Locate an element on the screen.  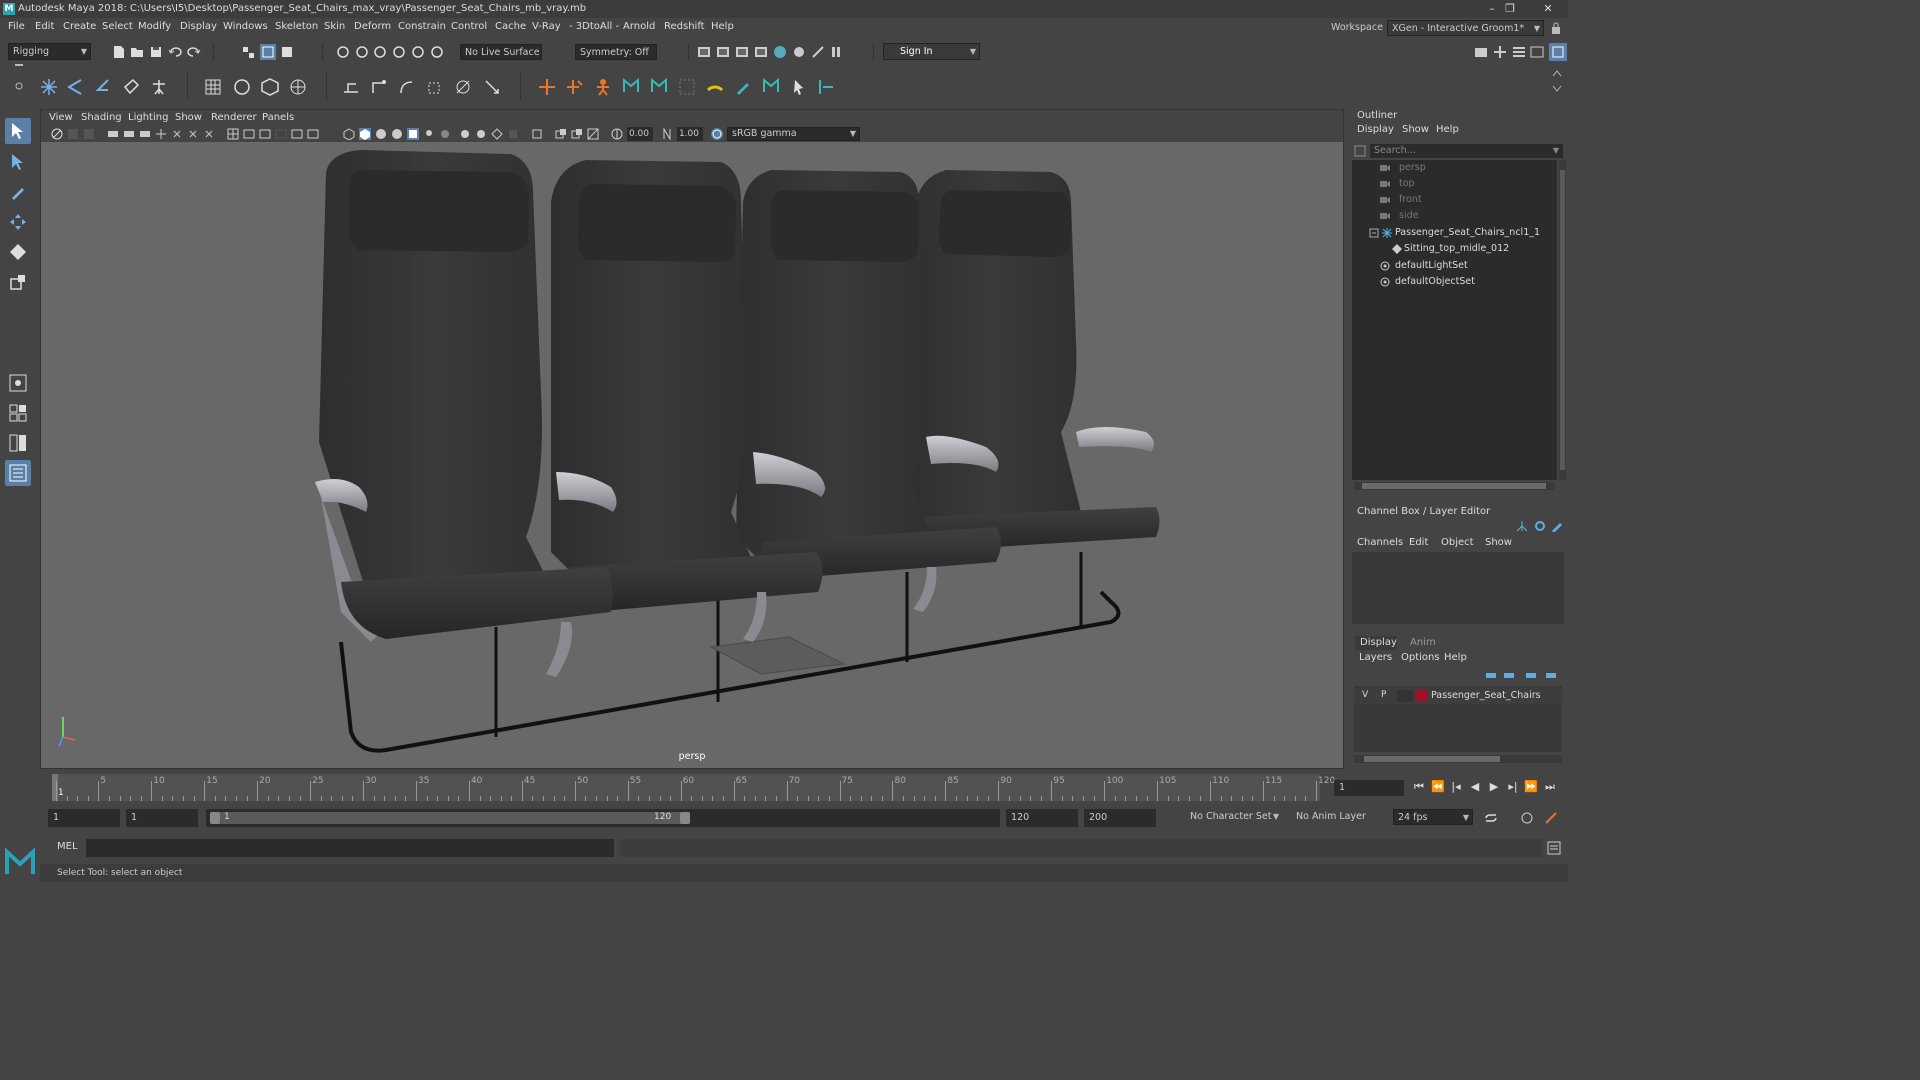
lock-icon is located at coordinates (1556, 28).